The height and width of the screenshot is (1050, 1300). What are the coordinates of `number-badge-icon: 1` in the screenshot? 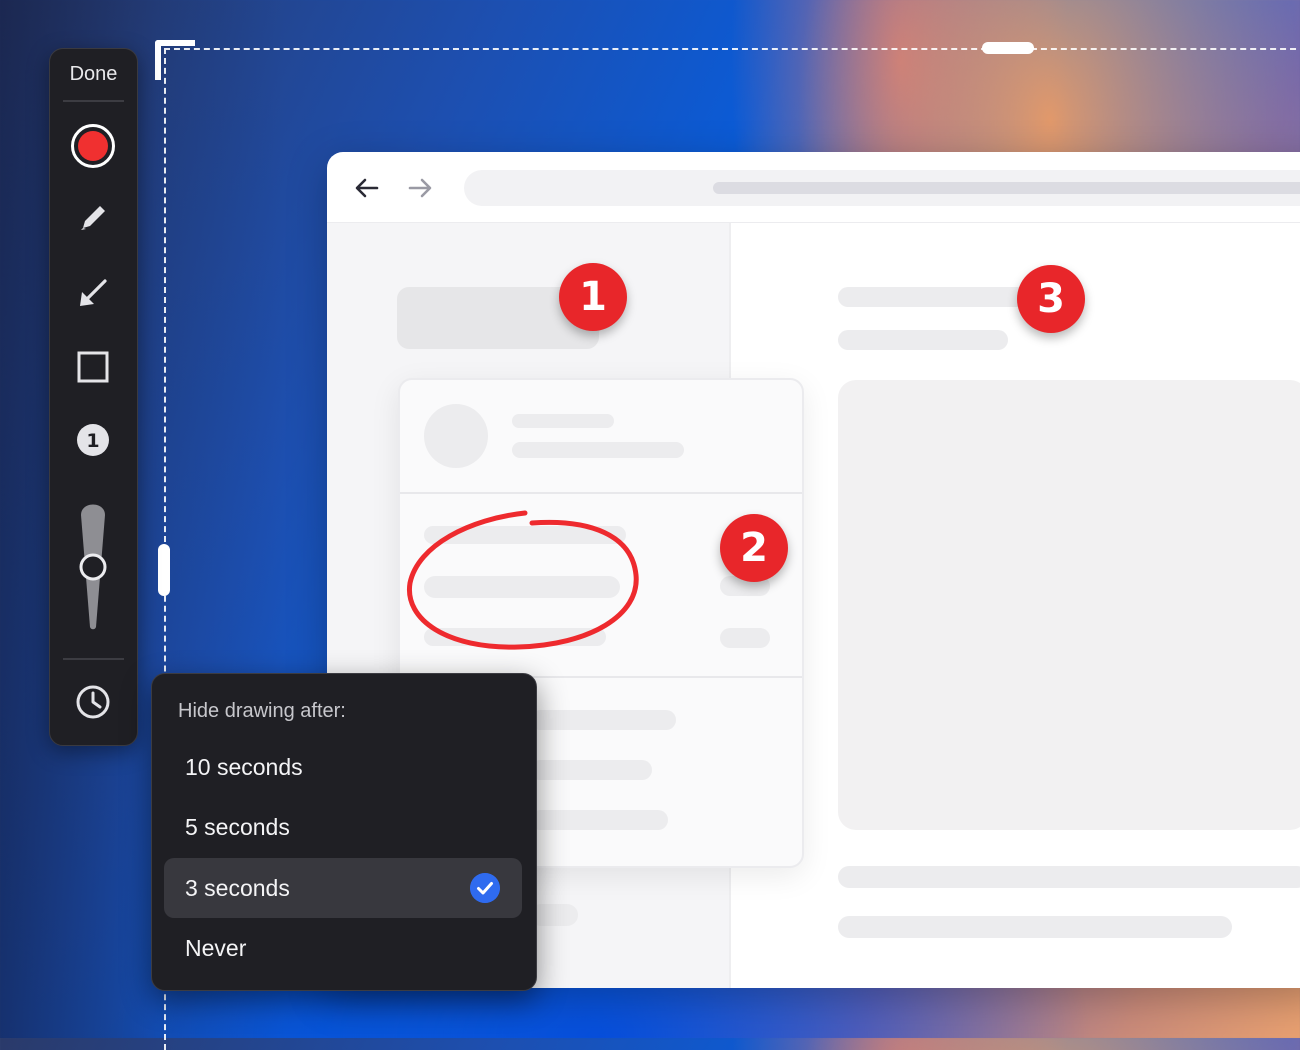 It's located at (93, 440).